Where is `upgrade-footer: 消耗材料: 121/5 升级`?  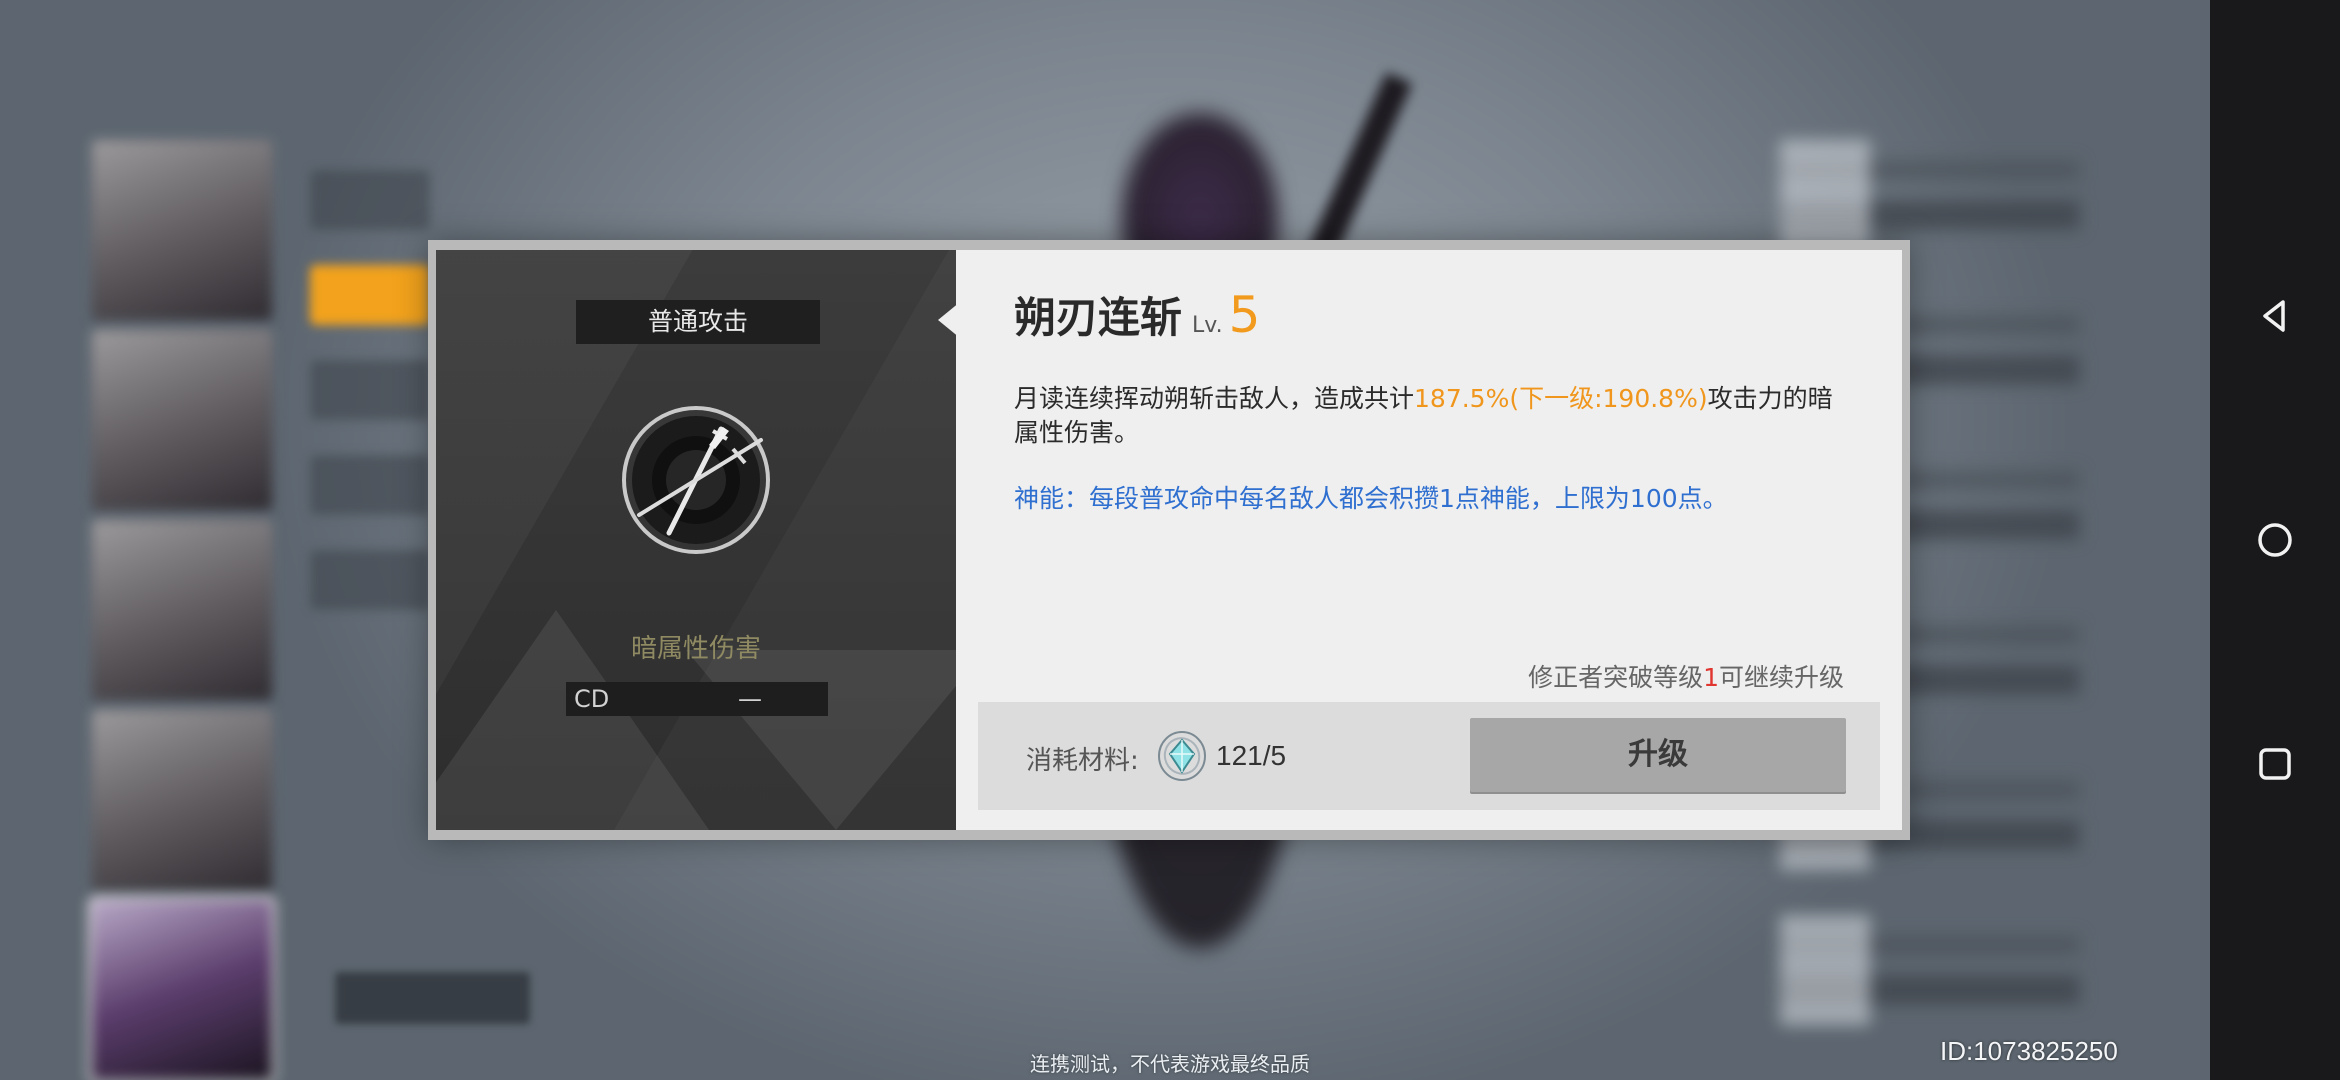
upgrade-footer: 消耗材料: 121/5 升级 is located at coordinates (1429, 756).